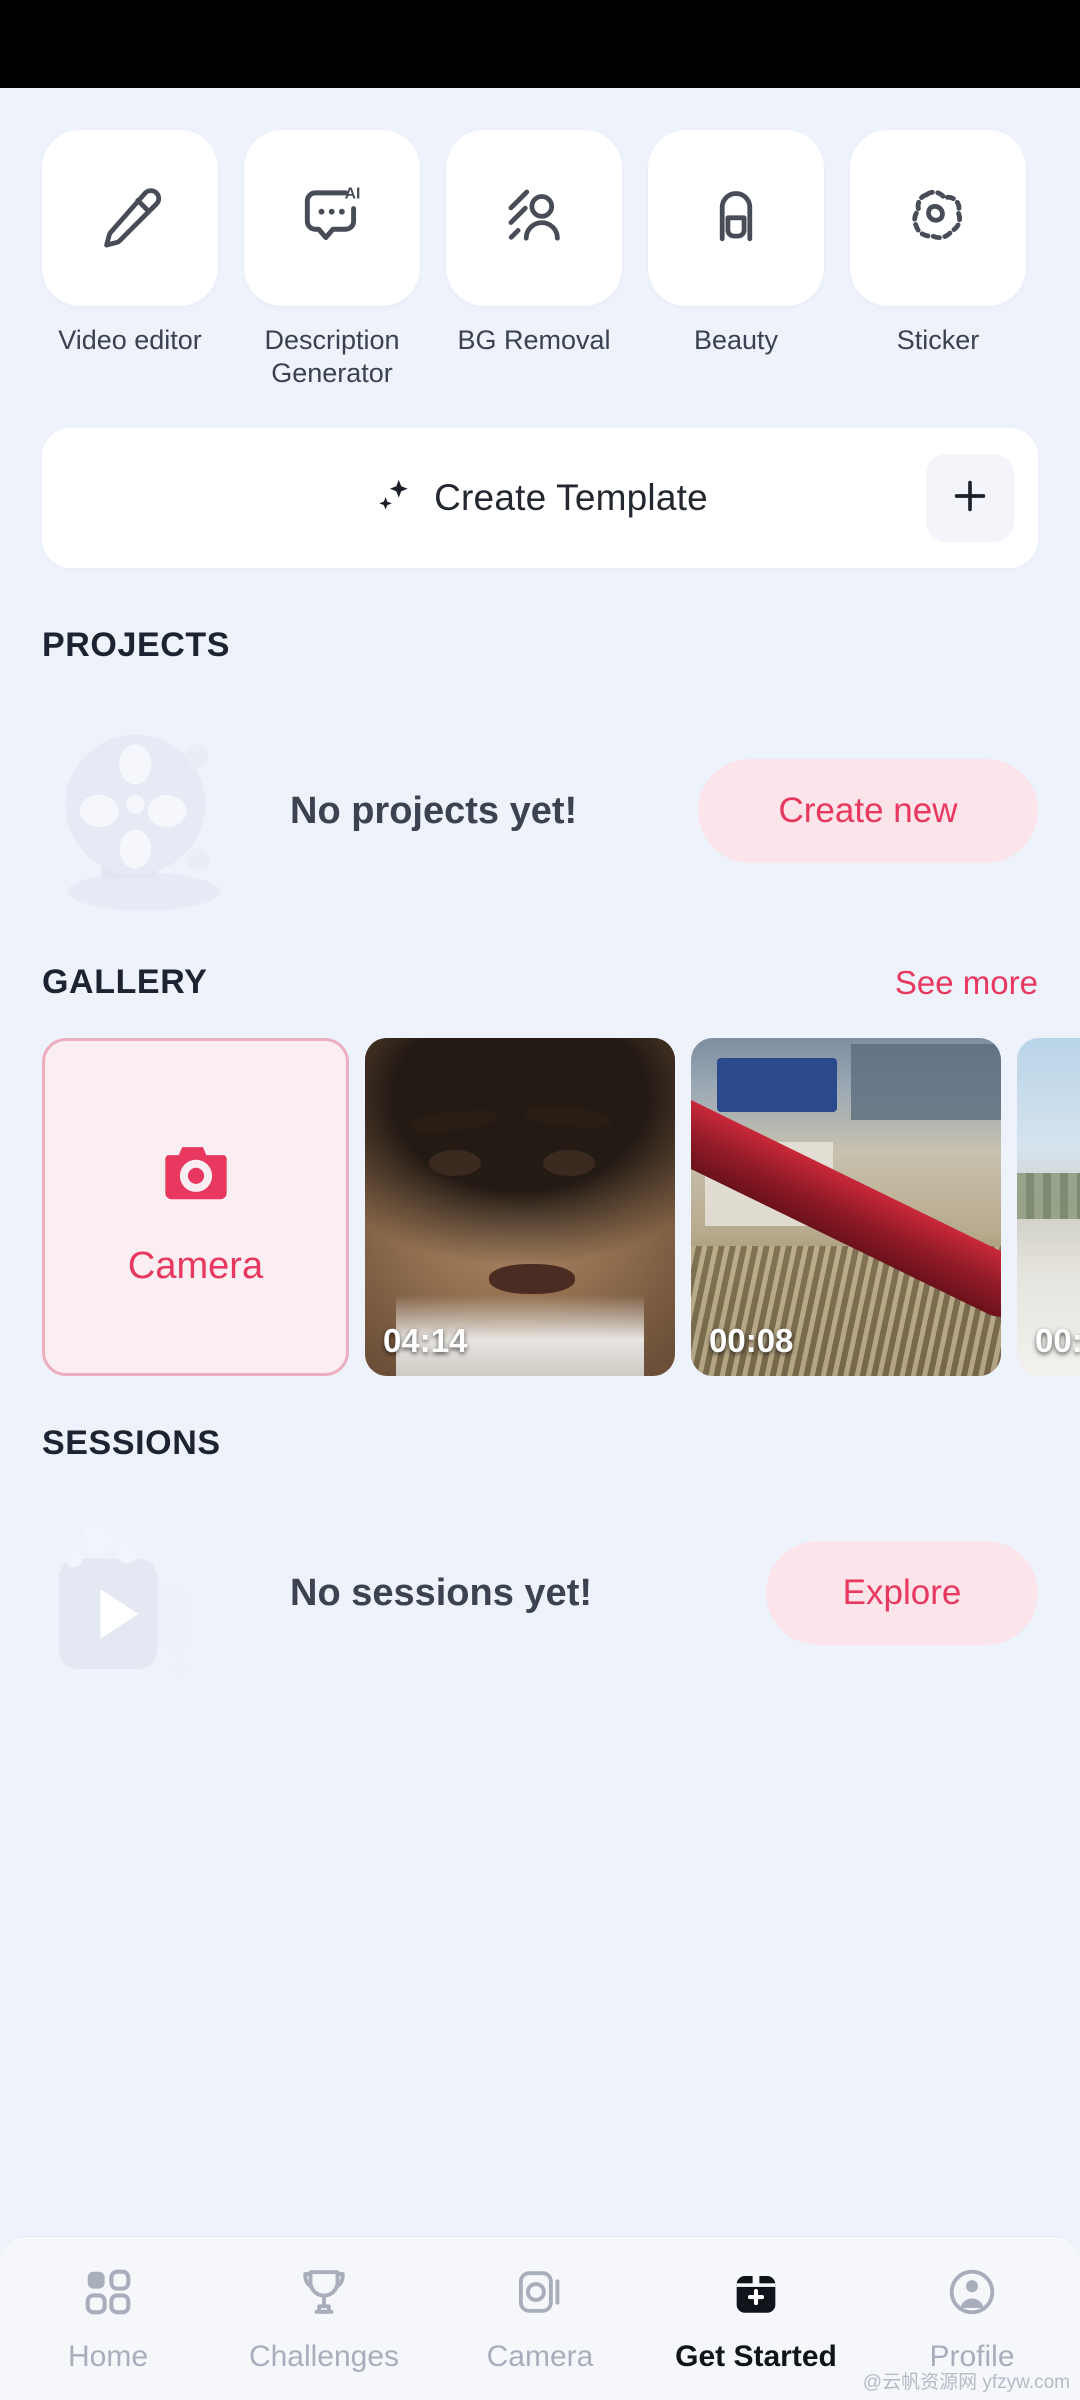 This screenshot has height=2400, width=1080. What do you see at coordinates (938, 340) in the screenshot?
I see `tool-label: Sticker` at bounding box center [938, 340].